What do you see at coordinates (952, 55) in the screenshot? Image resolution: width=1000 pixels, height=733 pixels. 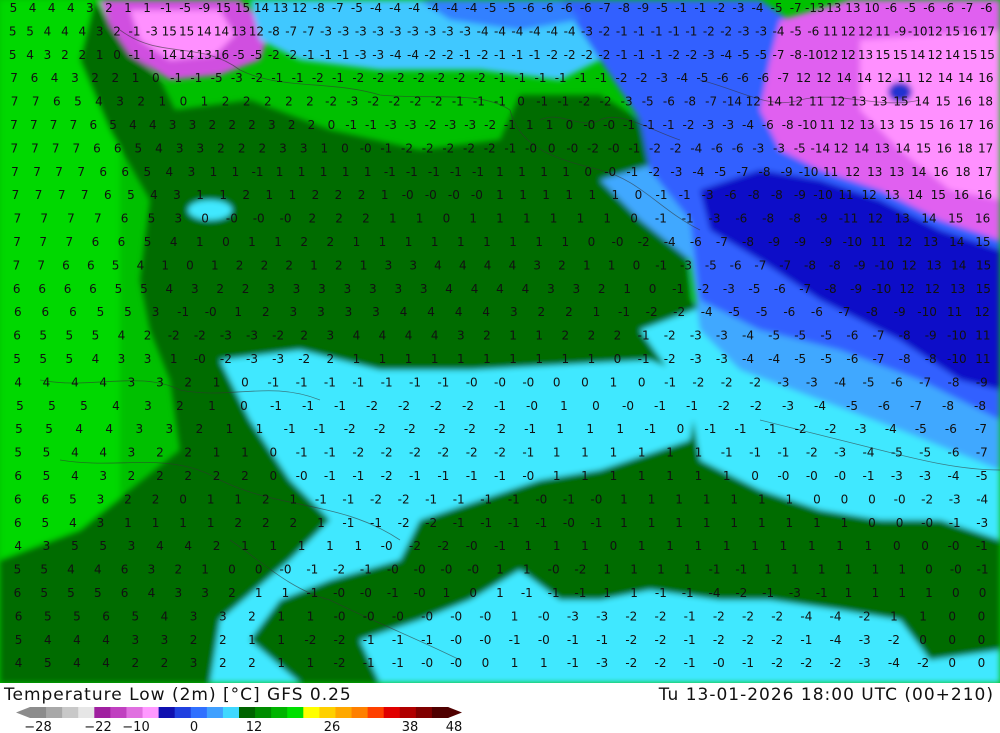 I see `temperature-value: 14` at bounding box center [952, 55].